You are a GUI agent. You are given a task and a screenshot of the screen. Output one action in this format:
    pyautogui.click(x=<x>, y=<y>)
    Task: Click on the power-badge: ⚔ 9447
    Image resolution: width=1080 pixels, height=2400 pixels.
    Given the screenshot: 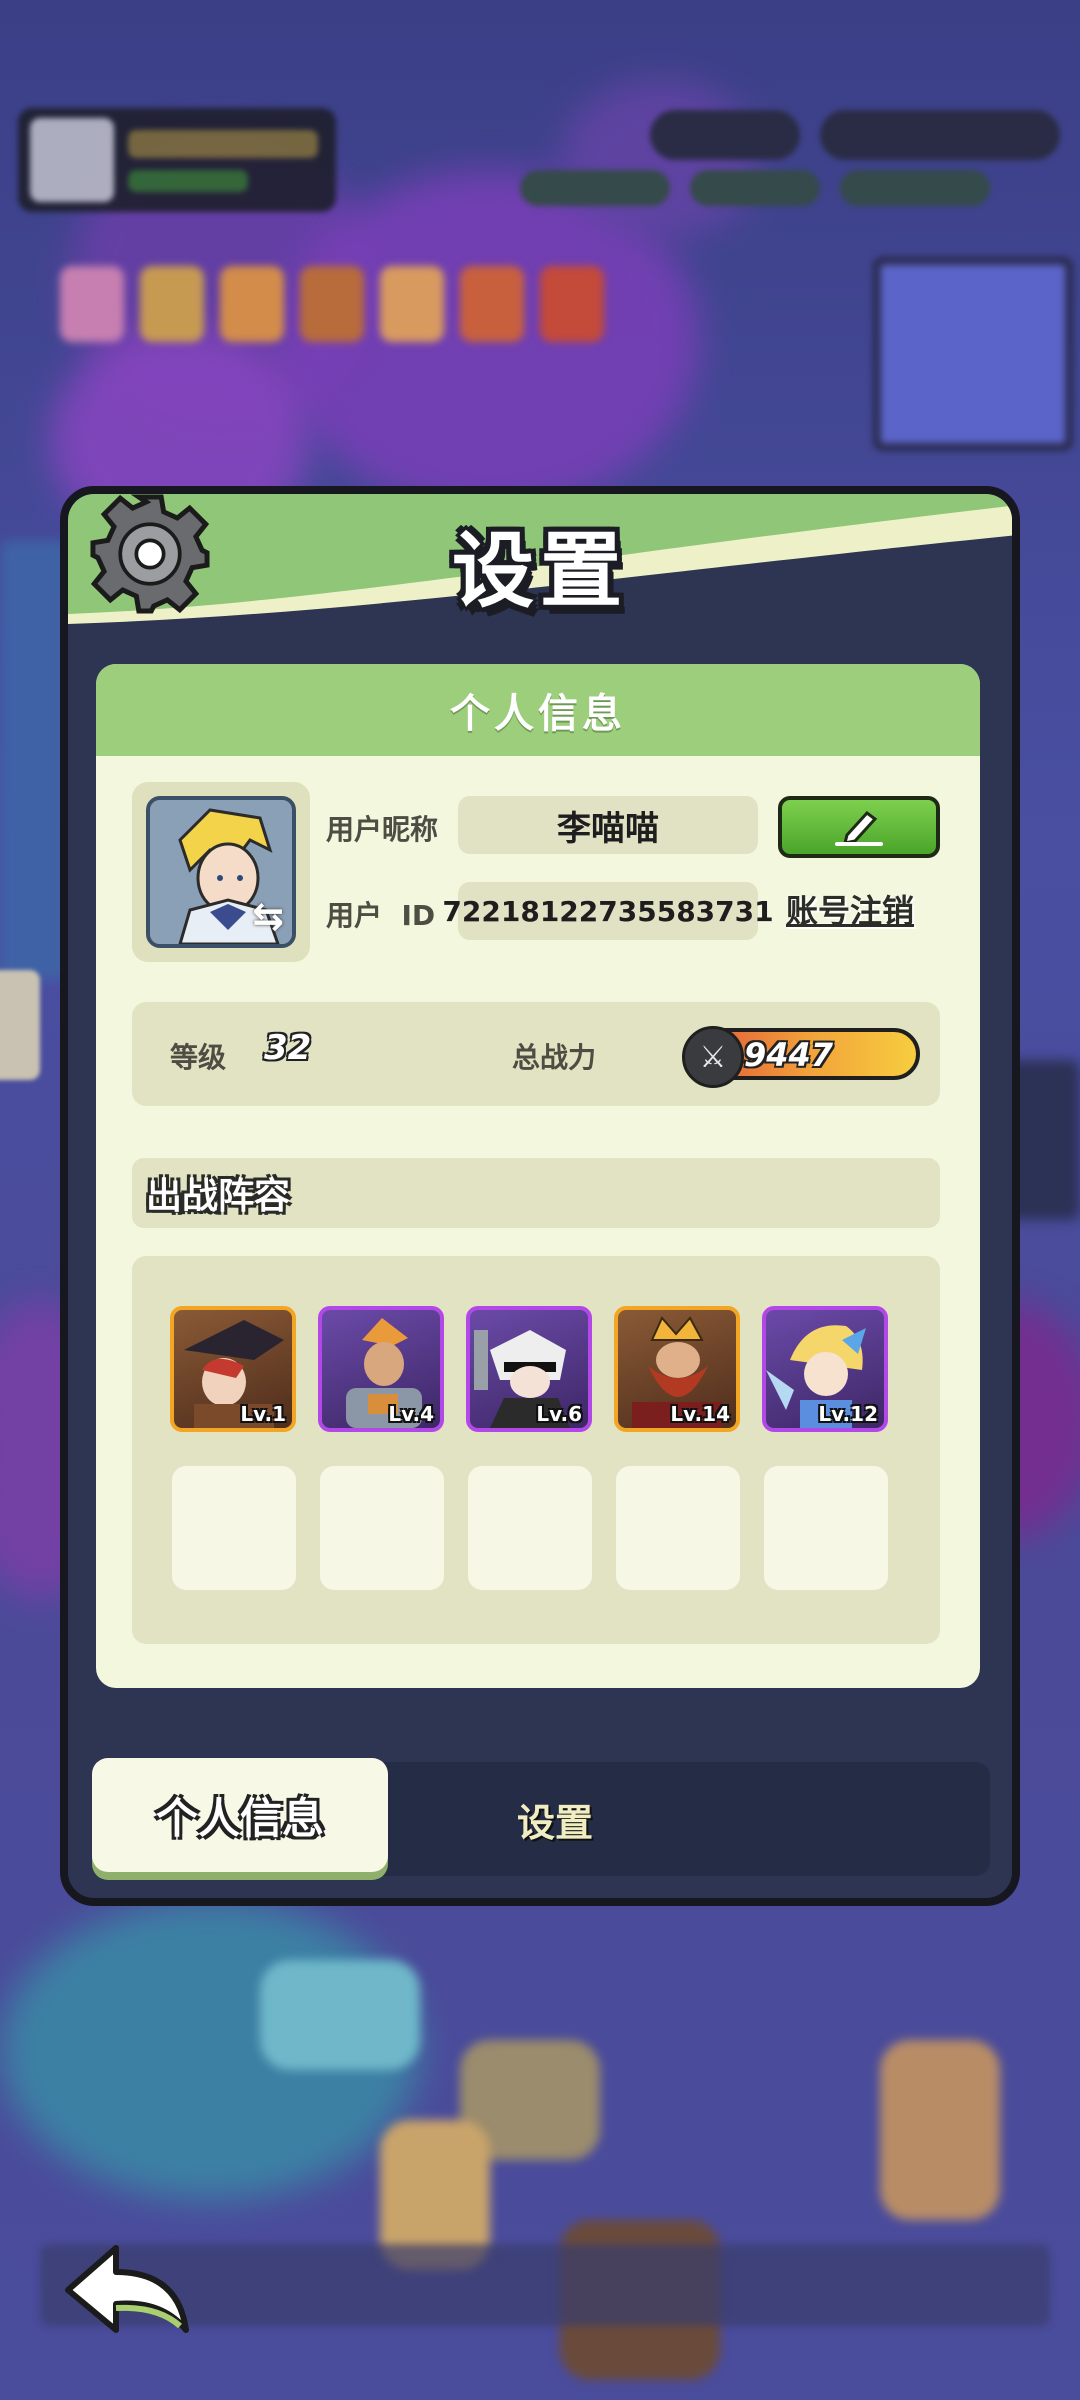 What is the action you would take?
    pyautogui.click(x=801, y=1057)
    